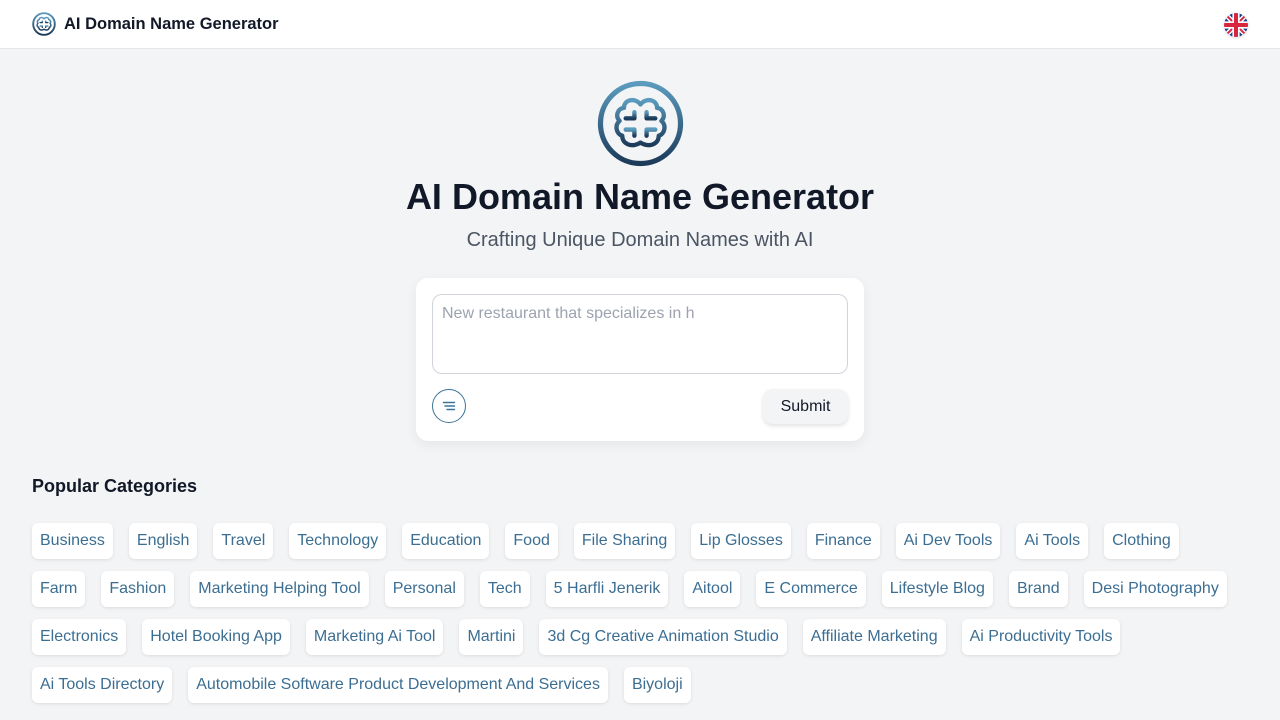  Describe the element at coordinates (843, 541) in the screenshot. I see `category-chip: Finance` at that location.